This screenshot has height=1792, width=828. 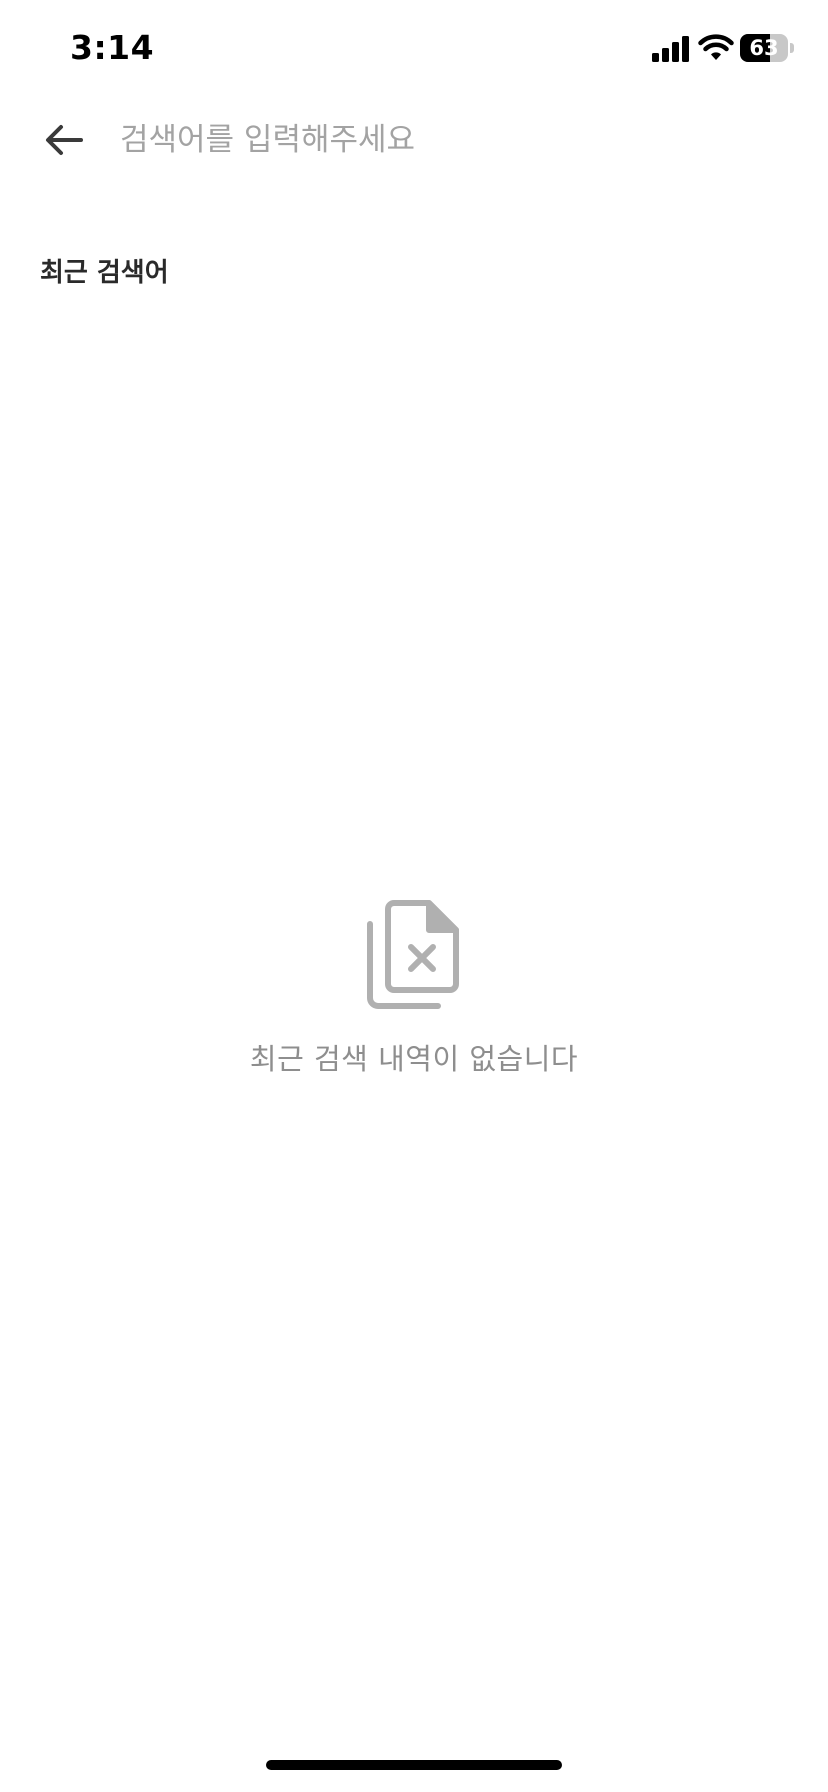 What do you see at coordinates (104, 273) in the screenshot?
I see `recent-searches-title: 최근 검색어` at bounding box center [104, 273].